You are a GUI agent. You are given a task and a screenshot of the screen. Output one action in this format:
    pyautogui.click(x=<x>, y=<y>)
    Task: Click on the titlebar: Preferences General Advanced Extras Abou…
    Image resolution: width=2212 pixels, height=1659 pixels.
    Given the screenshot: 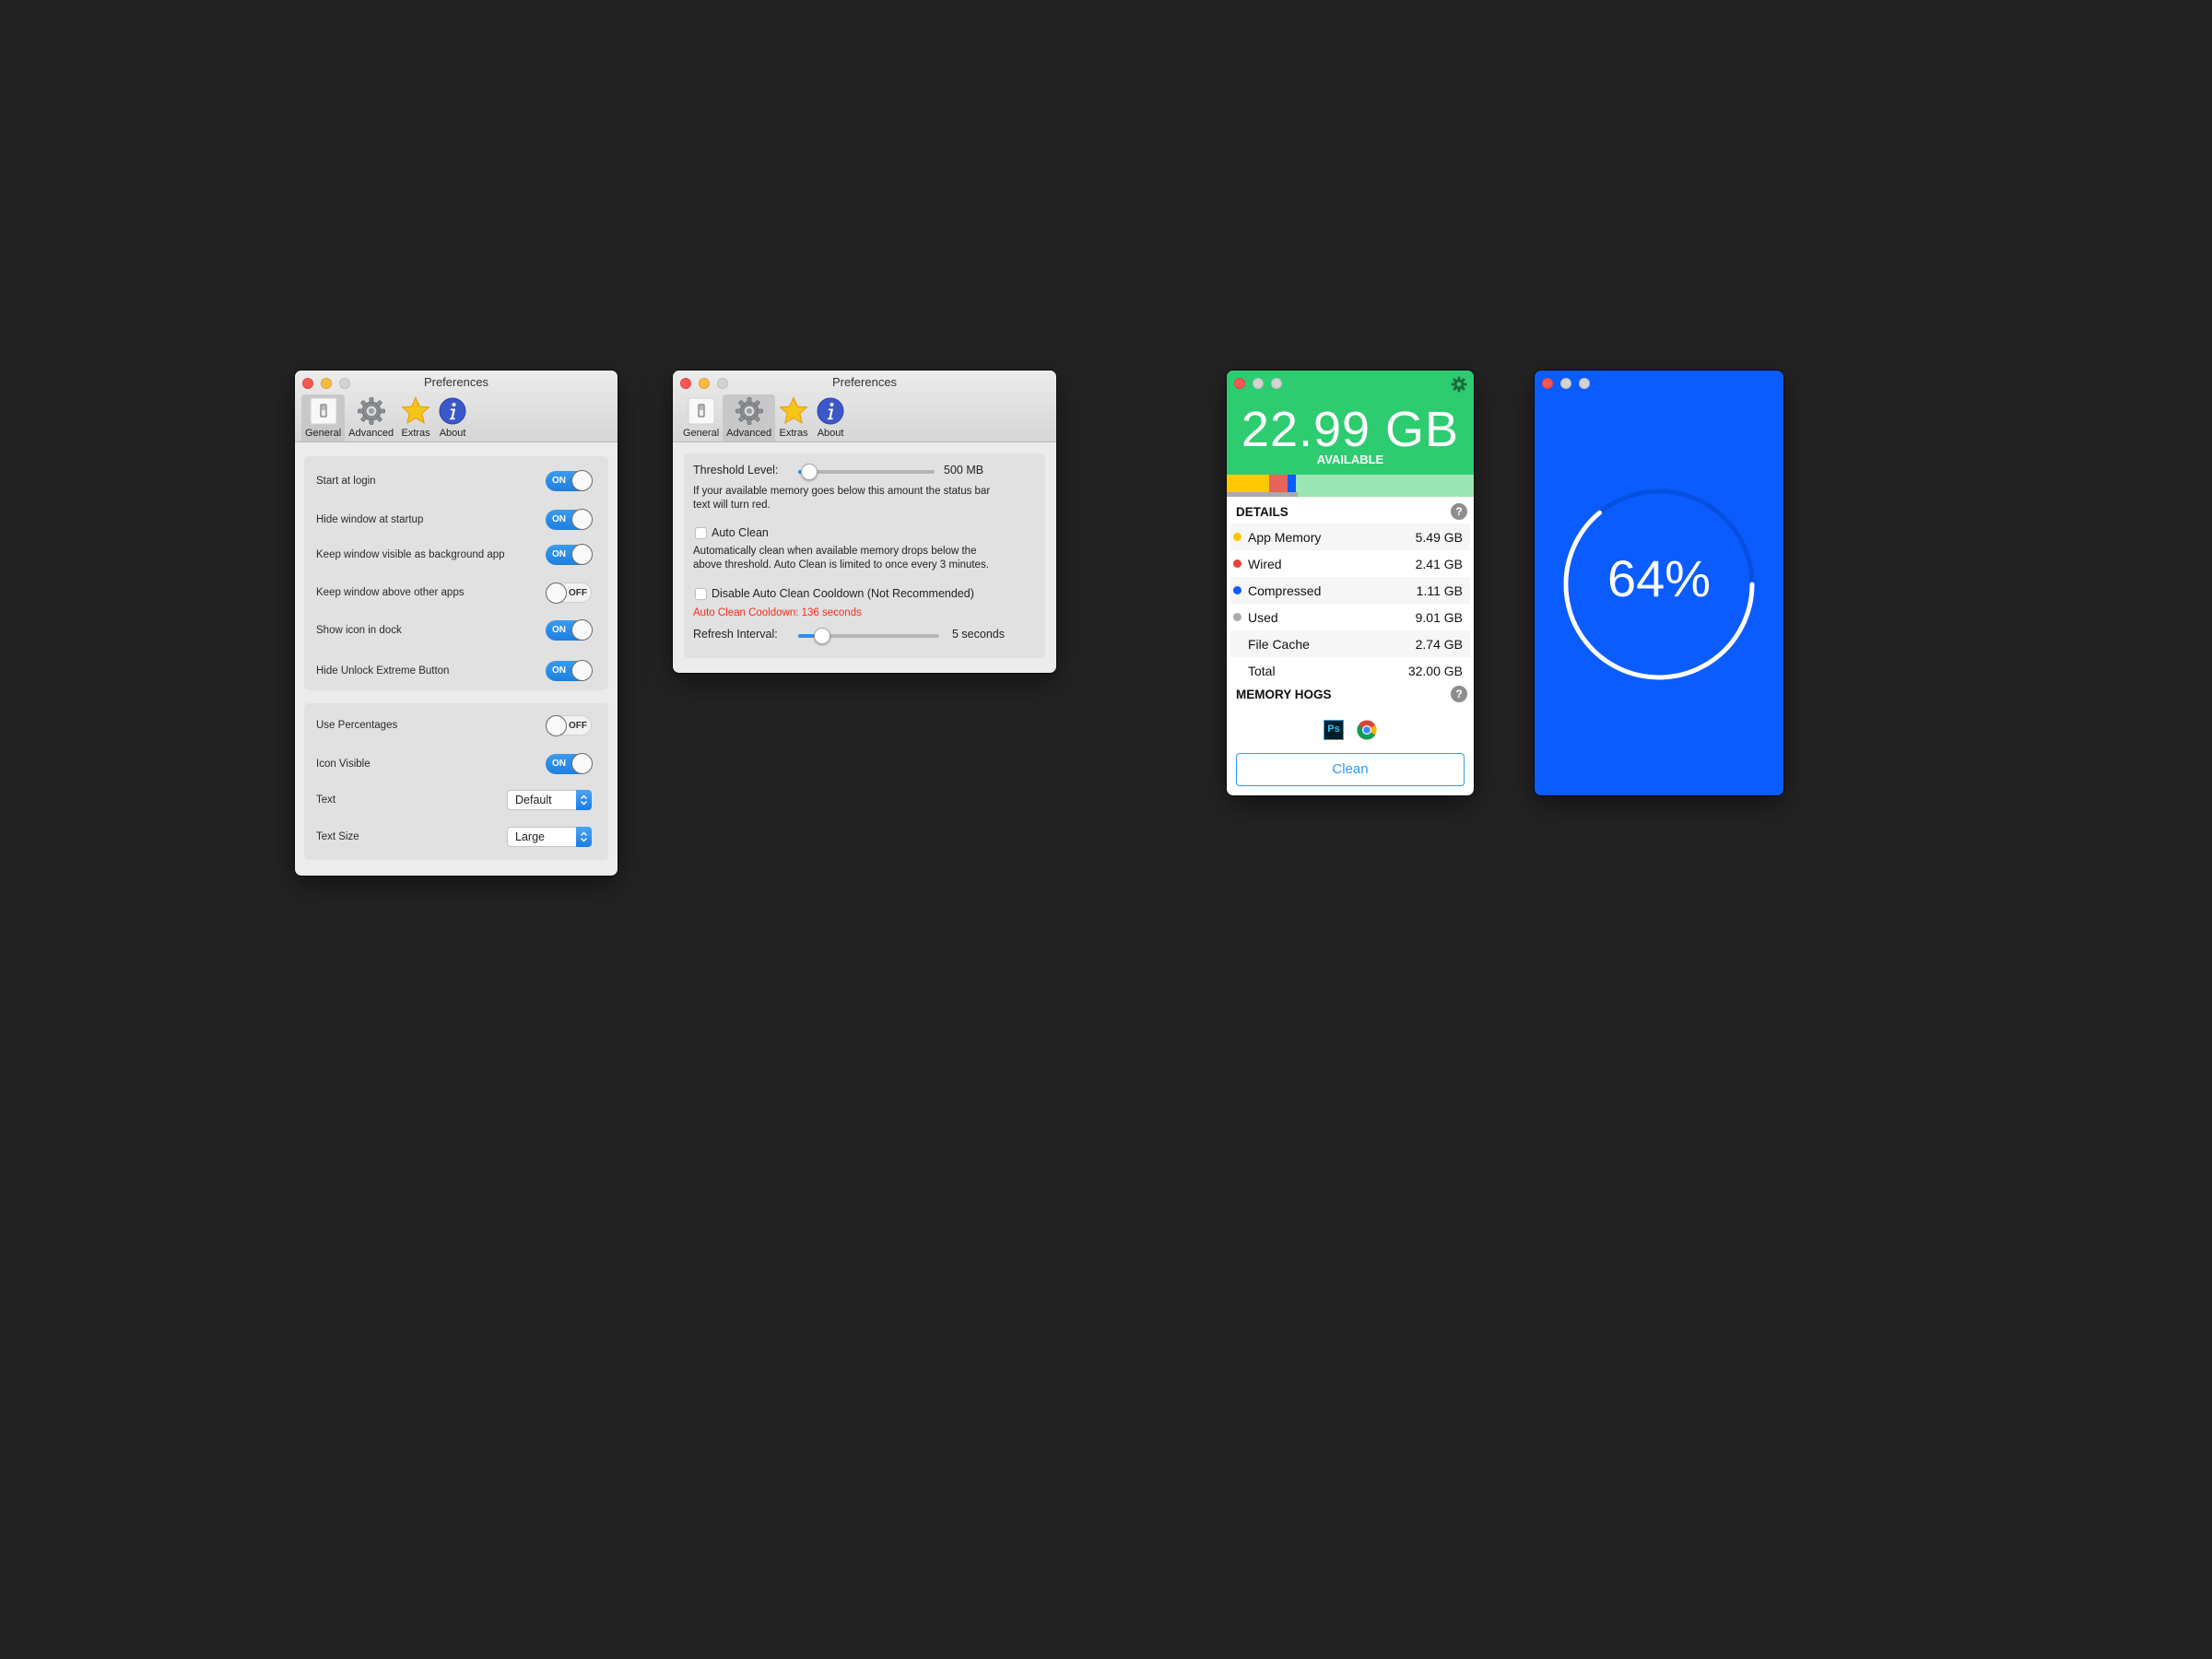 What is the action you would take?
    pyautogui.click(x=864, y=406)
    